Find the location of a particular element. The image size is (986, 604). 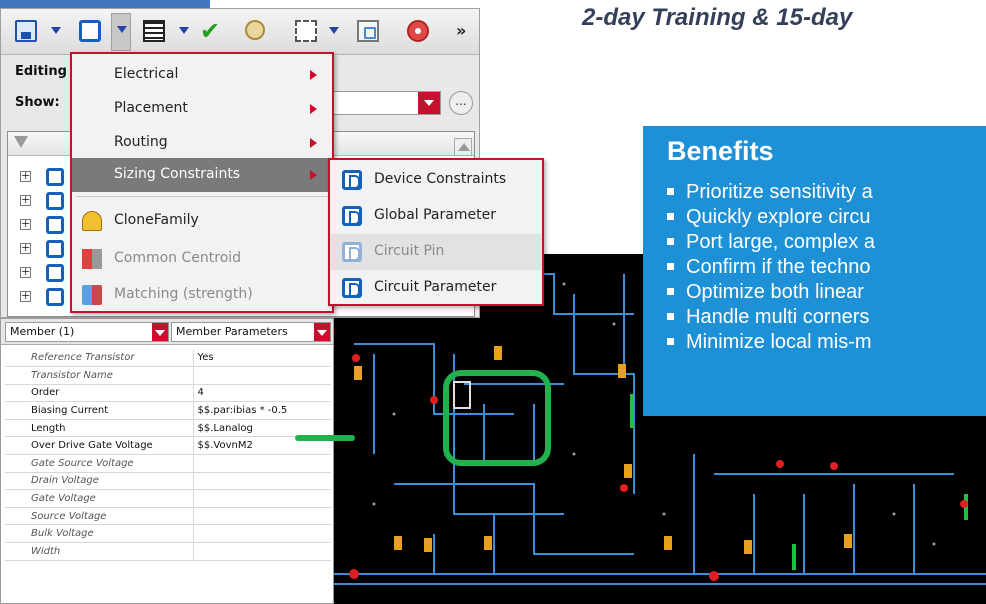

check-icon: ✔ is located at coordinates (210, 31).